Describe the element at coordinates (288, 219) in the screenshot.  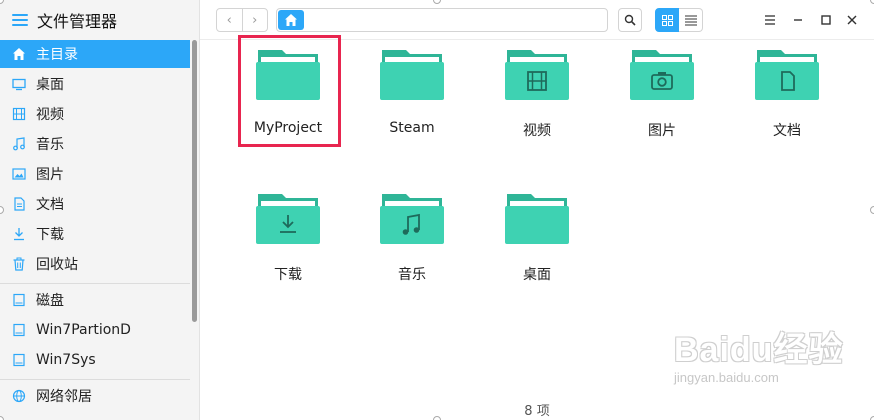
I see `download-folder-icon` at that location.